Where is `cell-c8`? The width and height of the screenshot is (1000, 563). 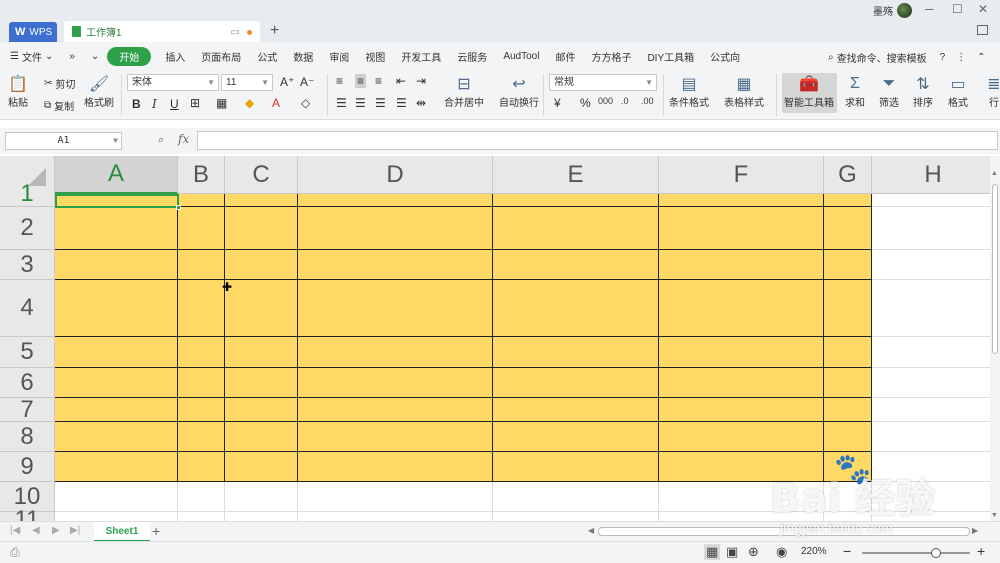
cell-c8 is located at coordinates (261, 437).